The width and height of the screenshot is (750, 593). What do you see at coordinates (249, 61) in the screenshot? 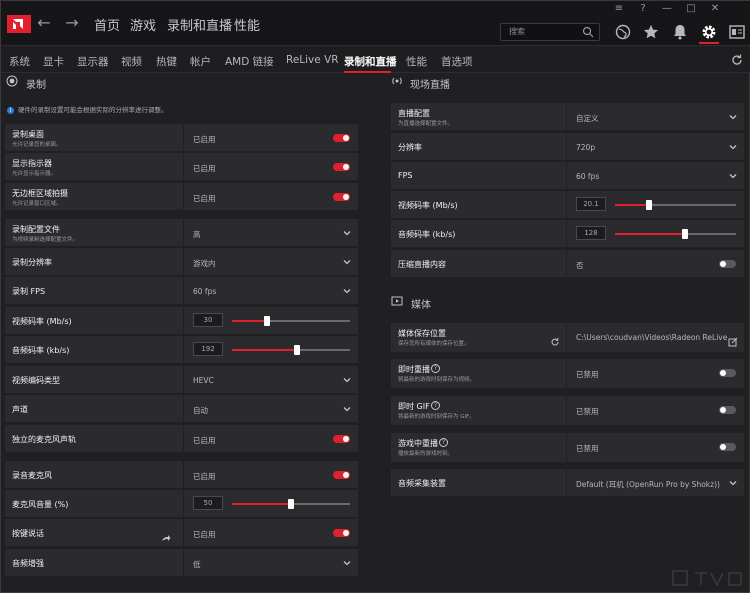
I see `tab-amd-link: AMD 链接` at bounding box center [249, 61].